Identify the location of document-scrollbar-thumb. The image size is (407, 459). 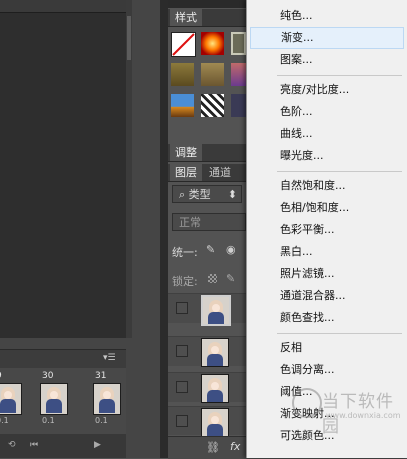
(129, 38).